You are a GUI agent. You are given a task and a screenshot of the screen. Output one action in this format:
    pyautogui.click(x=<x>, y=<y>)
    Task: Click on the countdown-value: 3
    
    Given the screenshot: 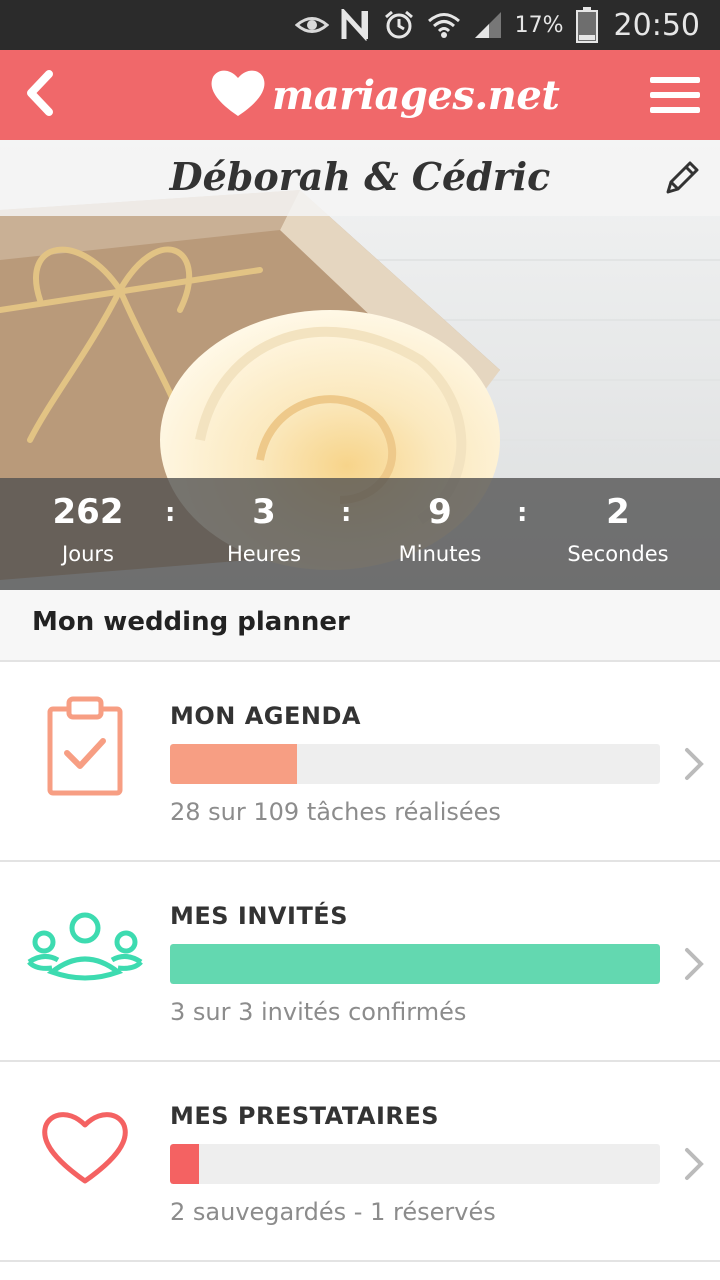 What is the action you would take?
    pyautogui.click(x=264, y=512)
    